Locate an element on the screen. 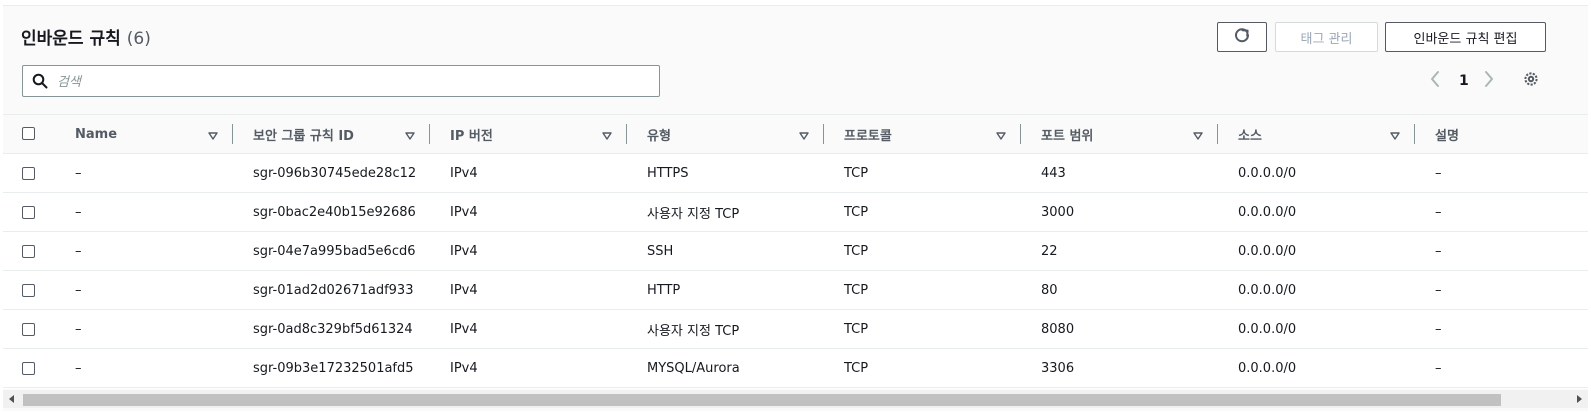 This screenshot has height=413, width=1591. next-page-button is located at coordinates (1489, 81).